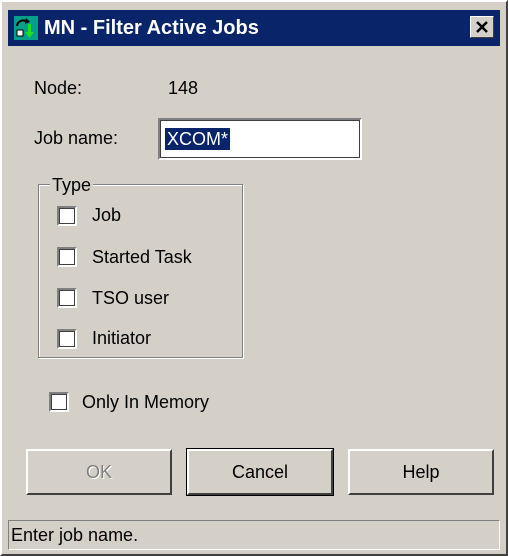 This screenshot has width=508, height=556. Describe the element at coordinates (59, 402) in the screenshot. I see `only-in-memory-checkbox` at that location.